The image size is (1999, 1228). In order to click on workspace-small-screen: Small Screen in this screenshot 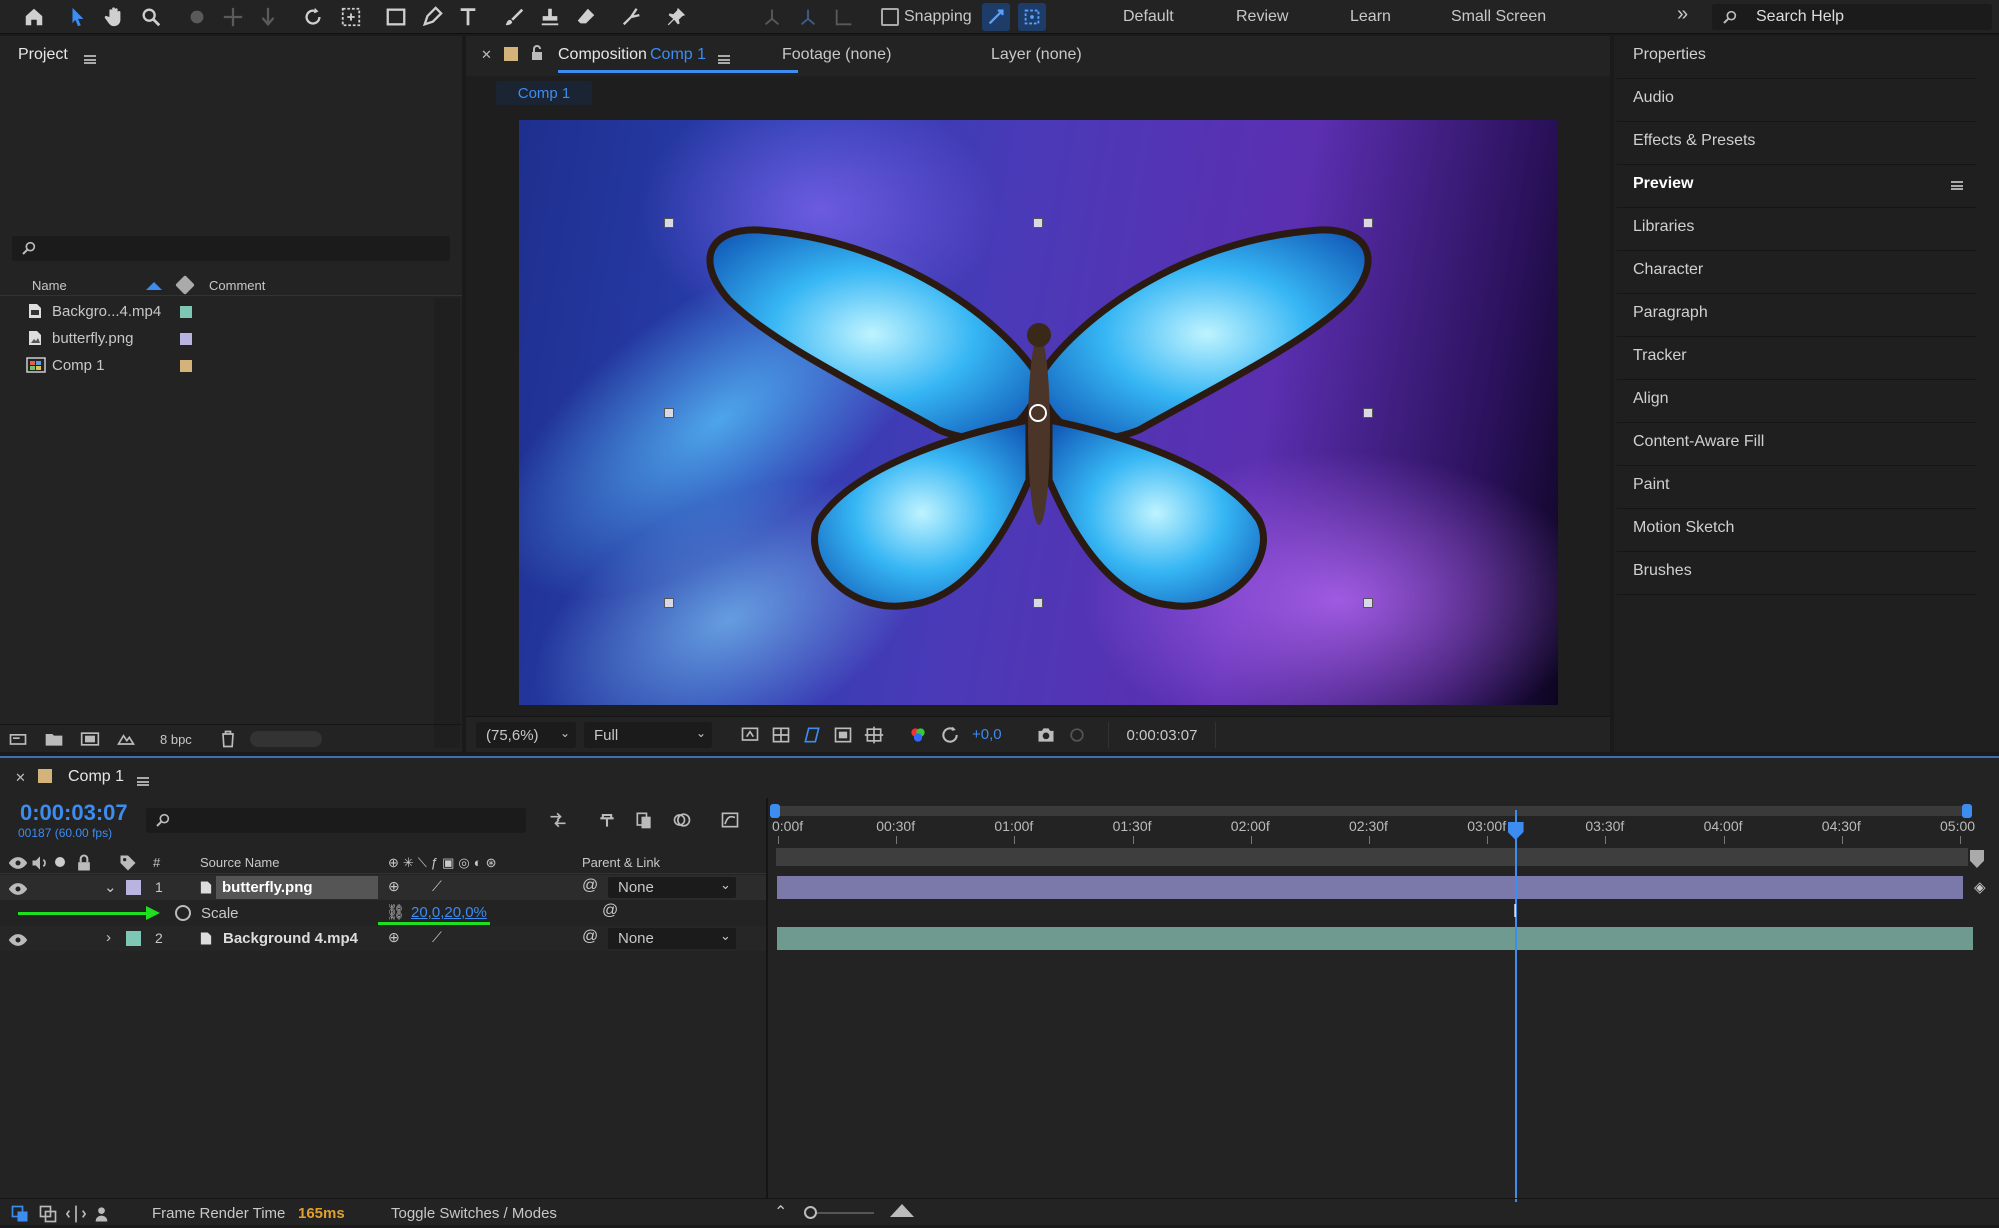, I will do `click(1498, 17)`.